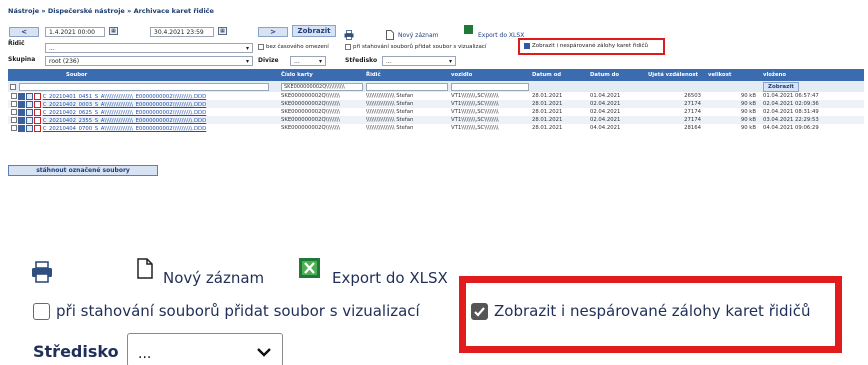  What do you see at coordinates (390, 278) in the screenshot?
I see `export-xlsx-link: Export do XLSX` at bounding box center [390, 278].